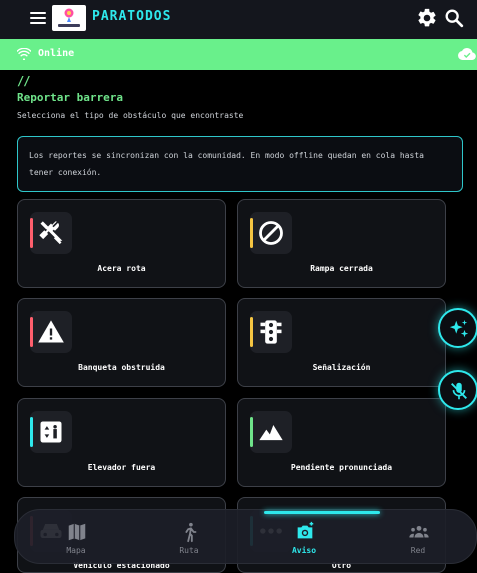 This screenshot has width=477, height=573. I want to click on block-icon, so click(271, 233).